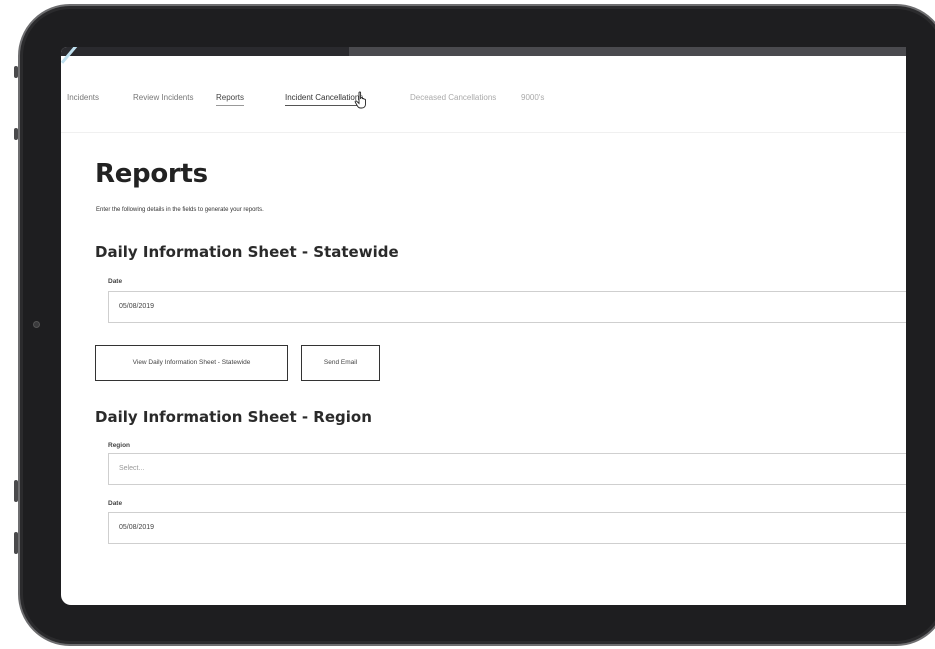  I want to click on top-bar-segment, so click(627, 51).